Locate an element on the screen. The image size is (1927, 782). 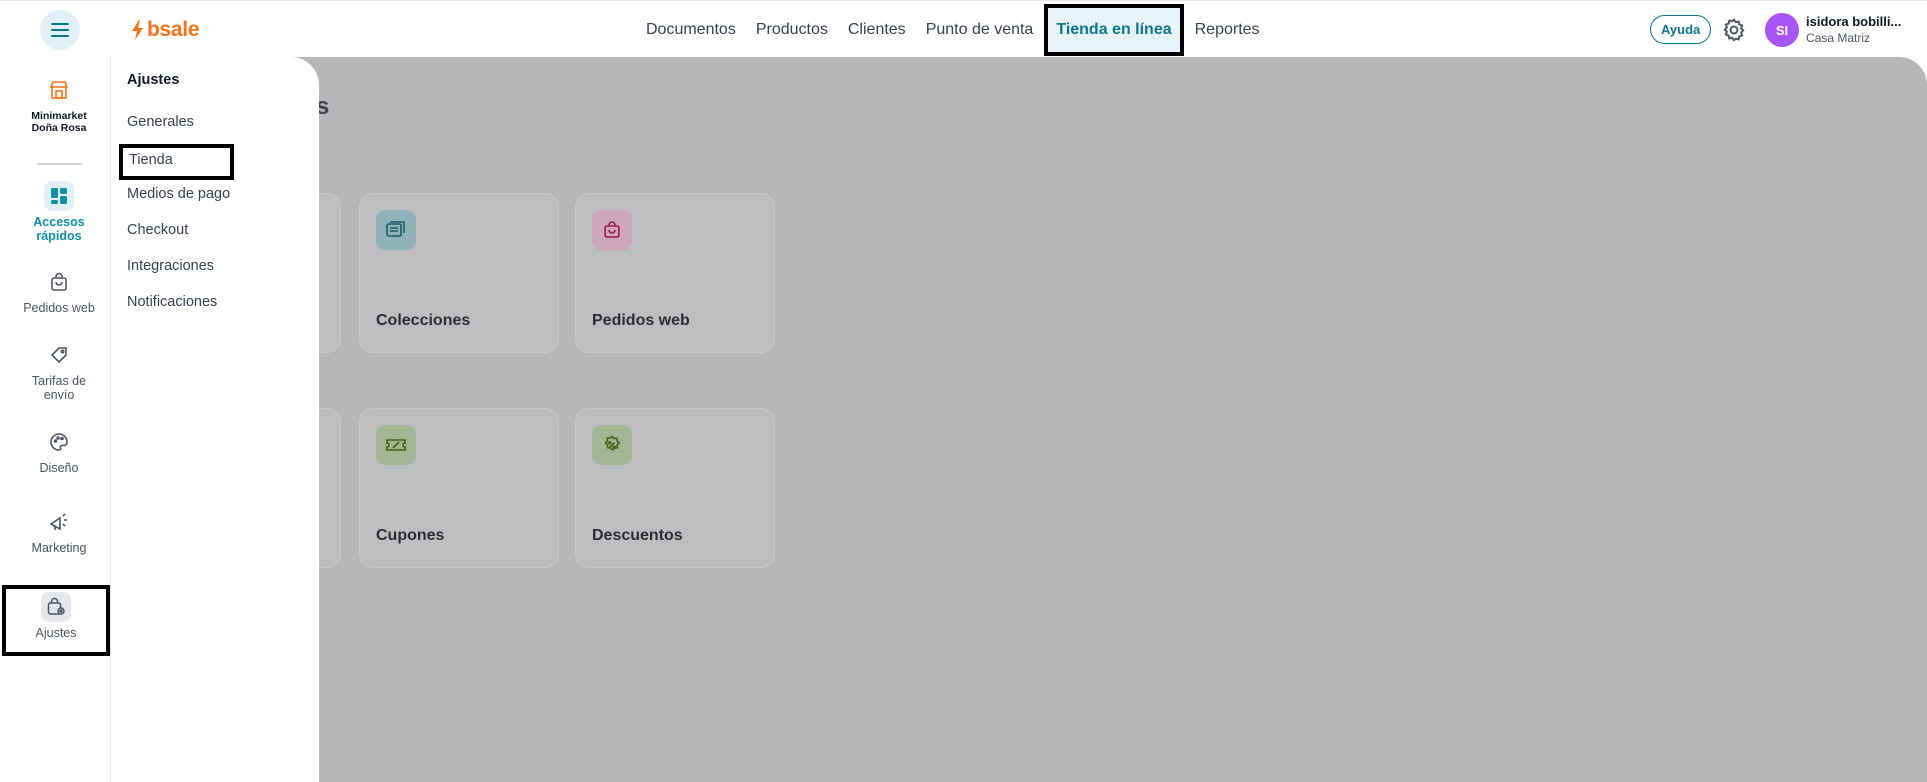
sidebar-item-pedidos-web: Pedidos web is located at coordinates (59, 291).